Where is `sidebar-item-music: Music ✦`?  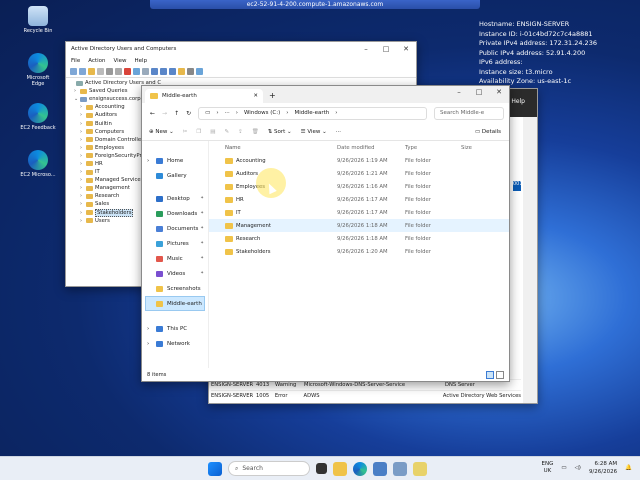
sidebar-item-music: Music ✦ is located at coordinates (175, 258).